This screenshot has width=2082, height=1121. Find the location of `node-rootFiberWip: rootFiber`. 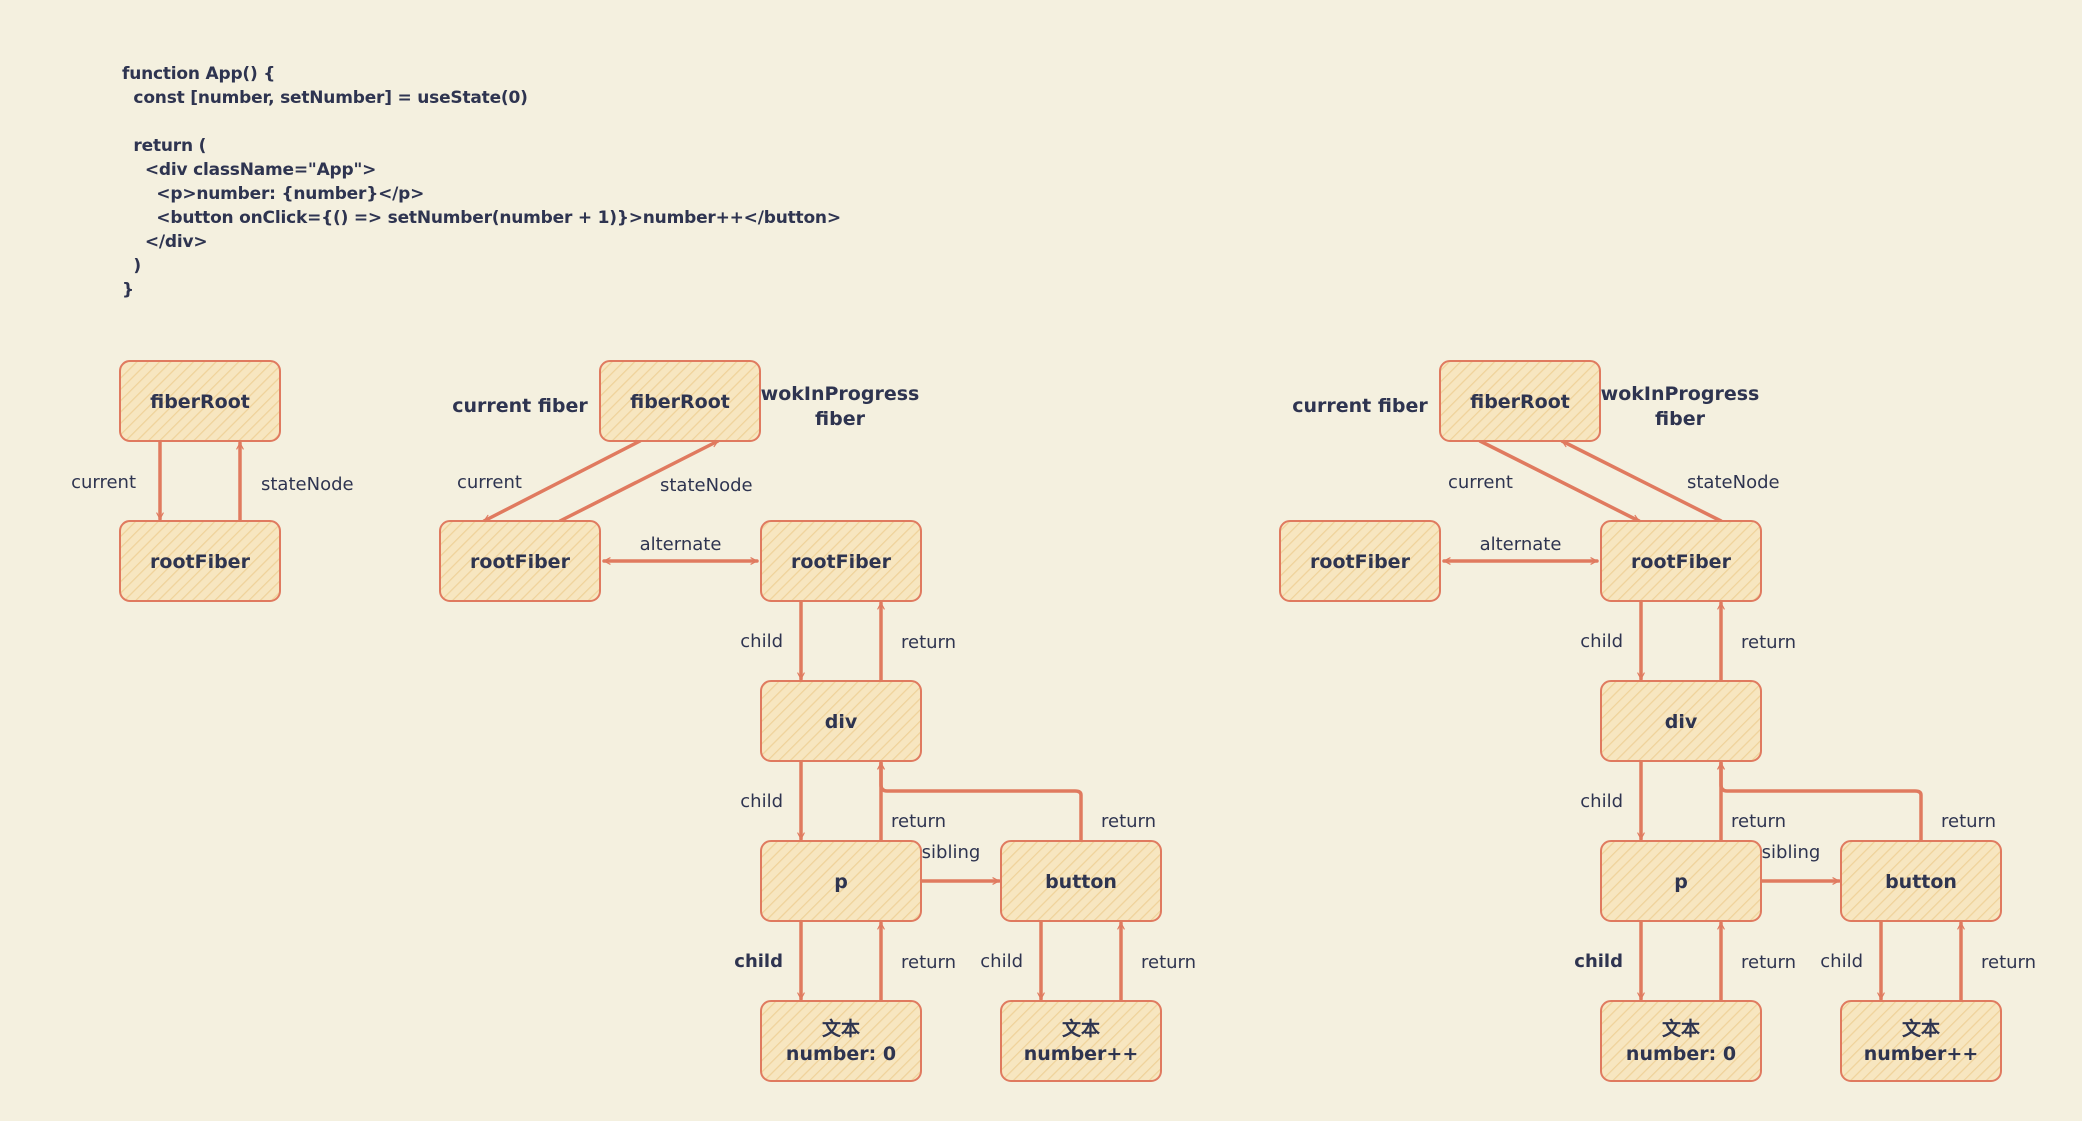

node-rootFiberWip: rootFiber is located at coordinates (841, 561).